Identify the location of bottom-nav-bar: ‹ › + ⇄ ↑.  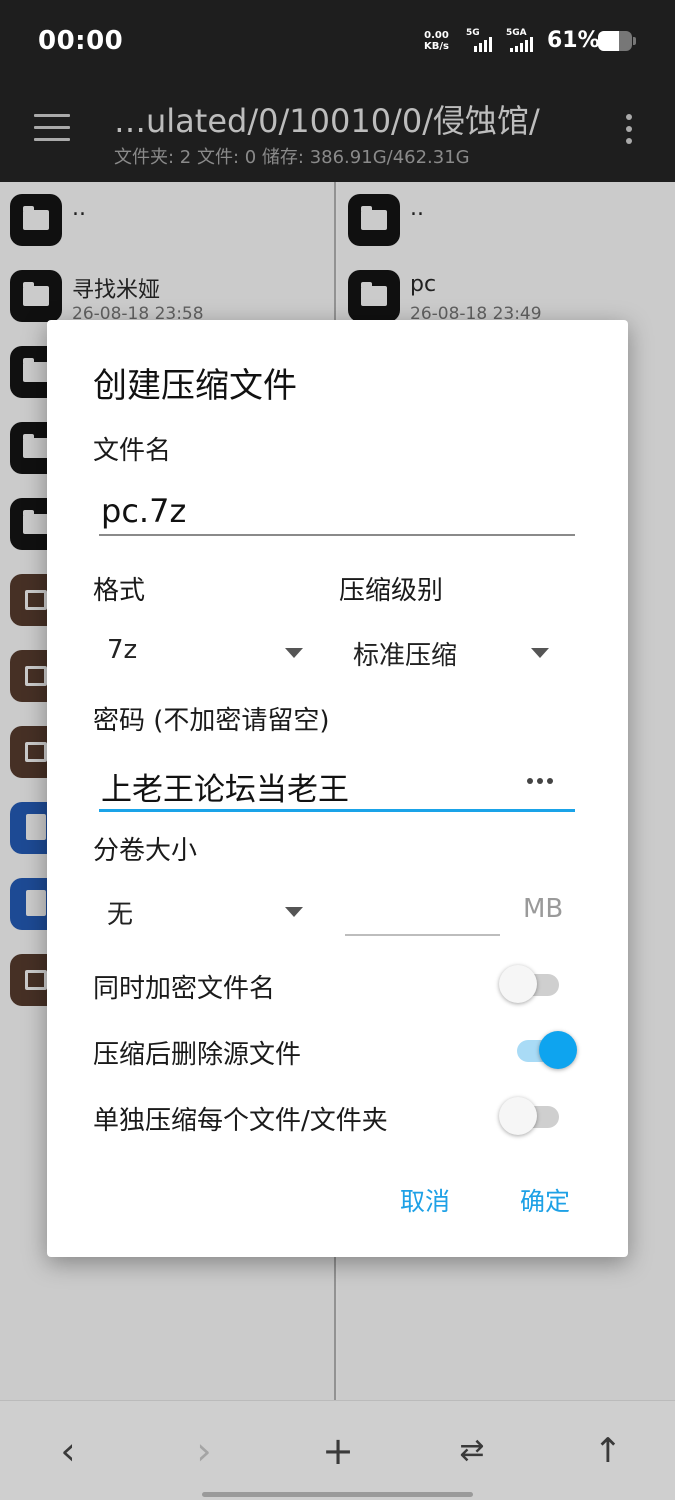
(337, 1450).